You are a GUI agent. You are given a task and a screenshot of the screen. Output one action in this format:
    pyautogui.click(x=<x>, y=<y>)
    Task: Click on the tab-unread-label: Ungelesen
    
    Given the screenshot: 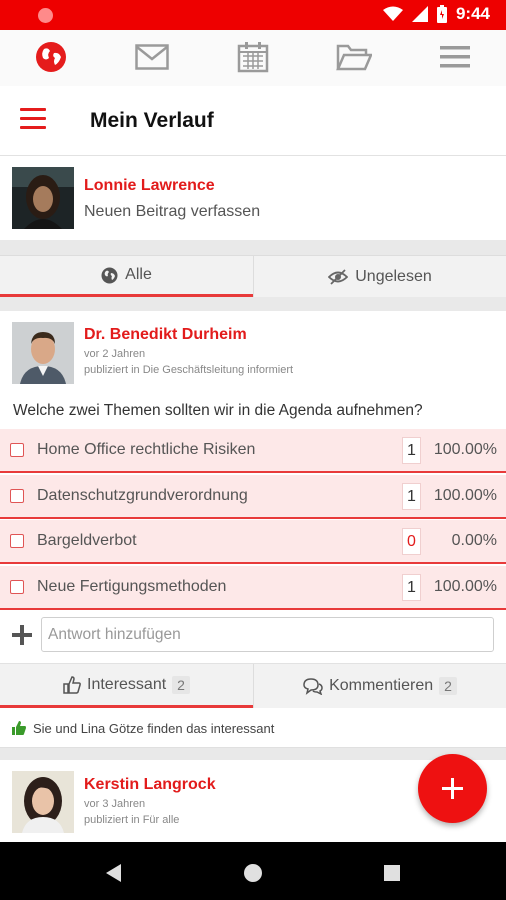 What is the action you would take?
    pyautogui.click(x=393, y=276)
    